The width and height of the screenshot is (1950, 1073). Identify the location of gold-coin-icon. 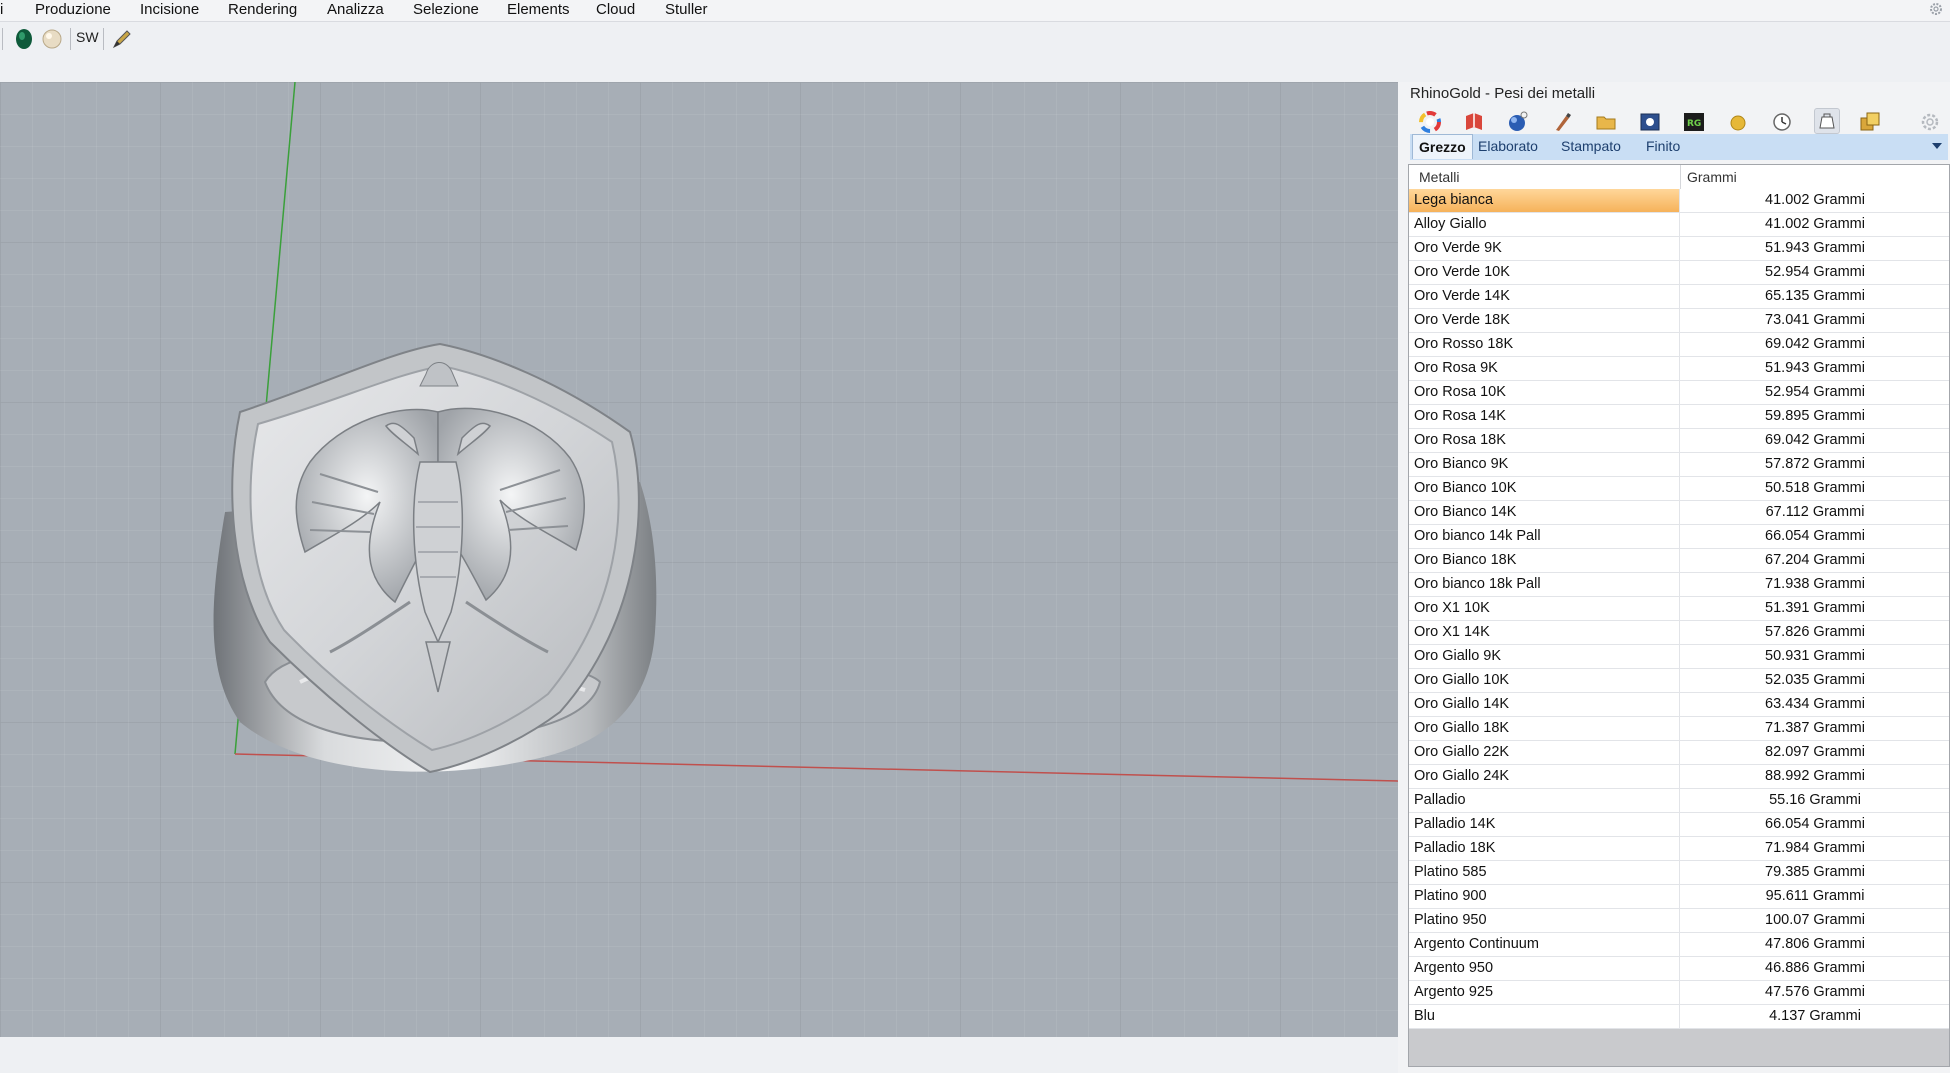
(1738, 122).